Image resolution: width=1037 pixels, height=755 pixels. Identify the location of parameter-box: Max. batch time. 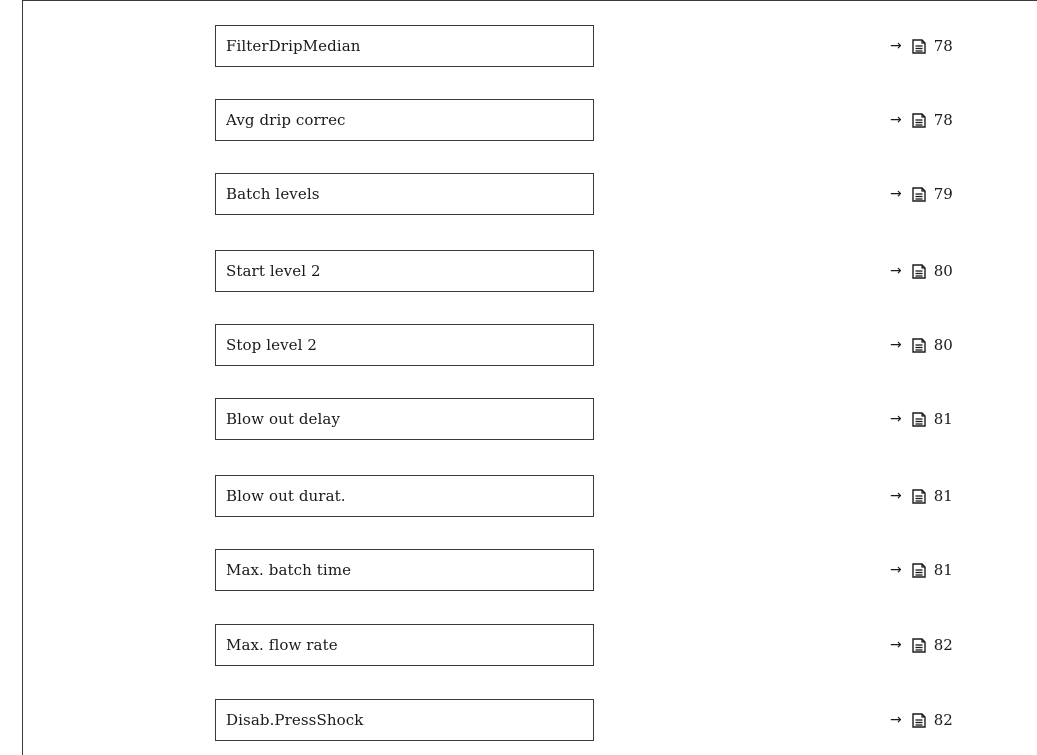
(404, 570).